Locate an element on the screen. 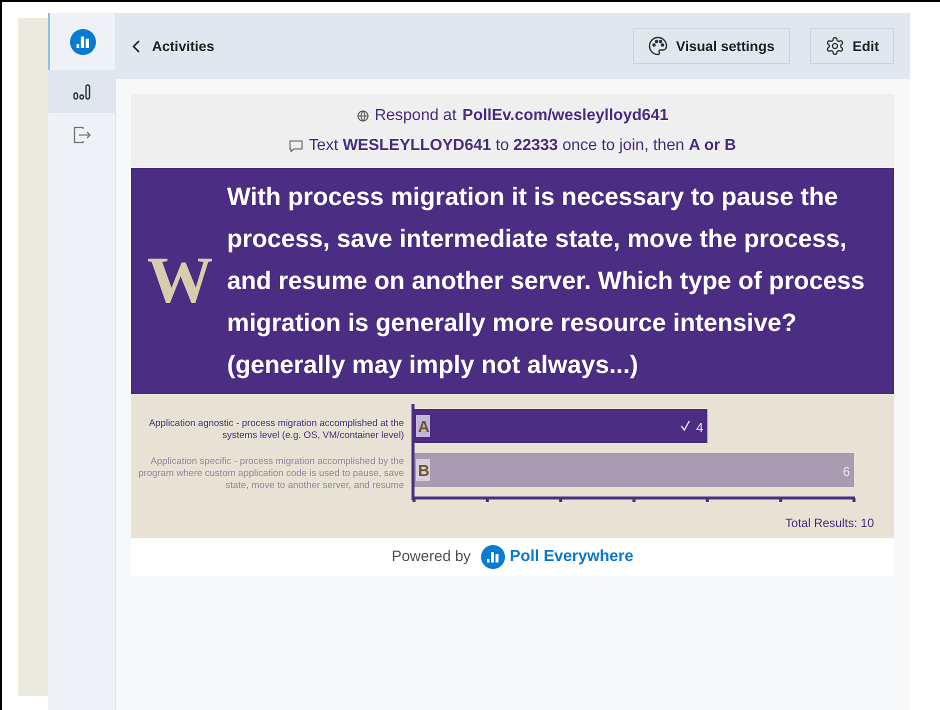 The width and height of the screenshot is (940, 710). sms-instructions: Text WESLEYLLOYD641 to 22333 once to join, then A or B is located at coordinates (522, 146).